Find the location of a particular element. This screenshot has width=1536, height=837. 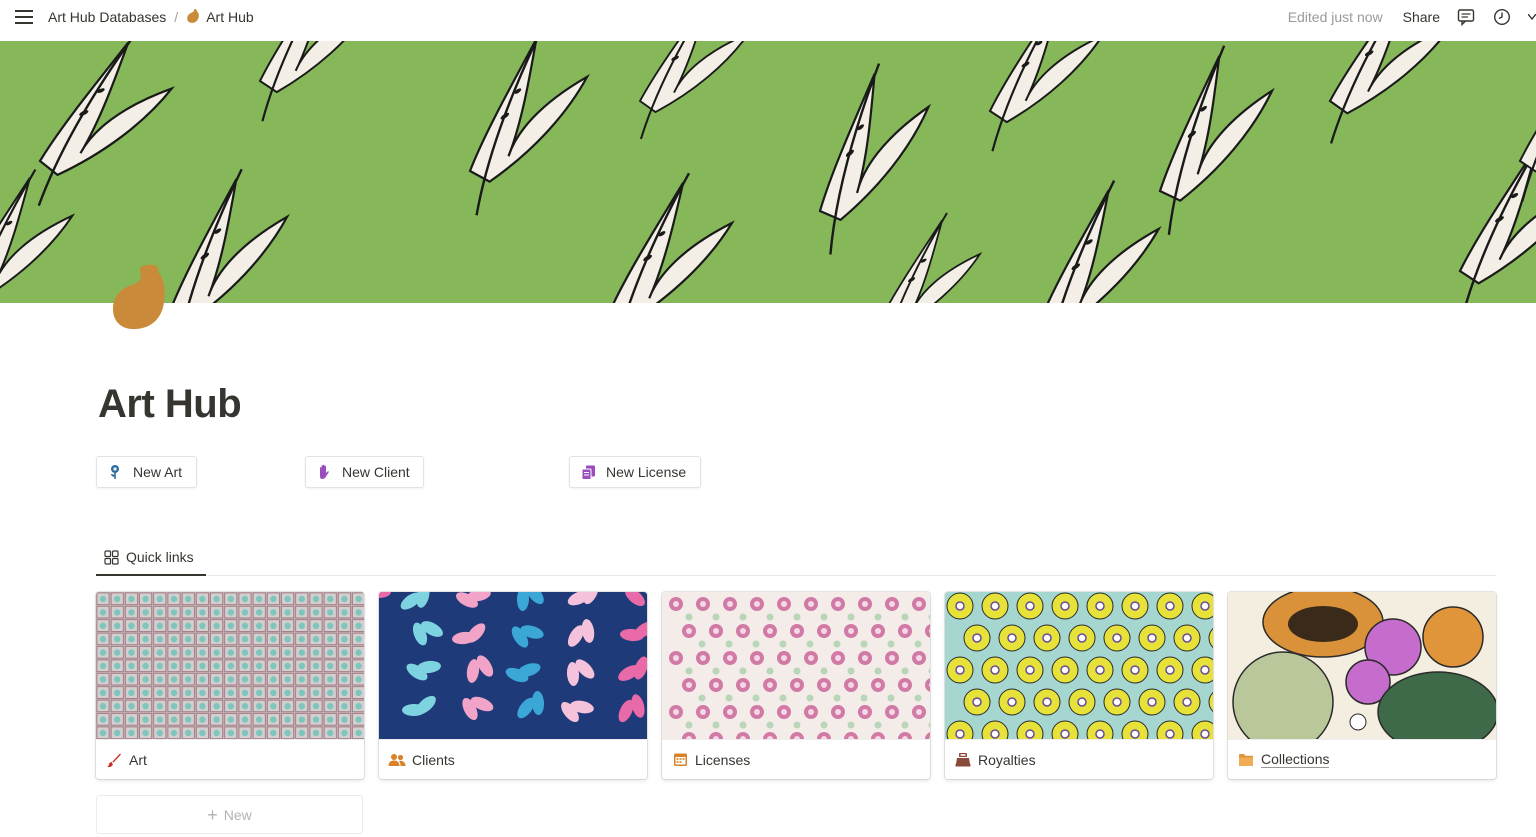

add-new-card-button: + New is located at coordinates (229, 814).